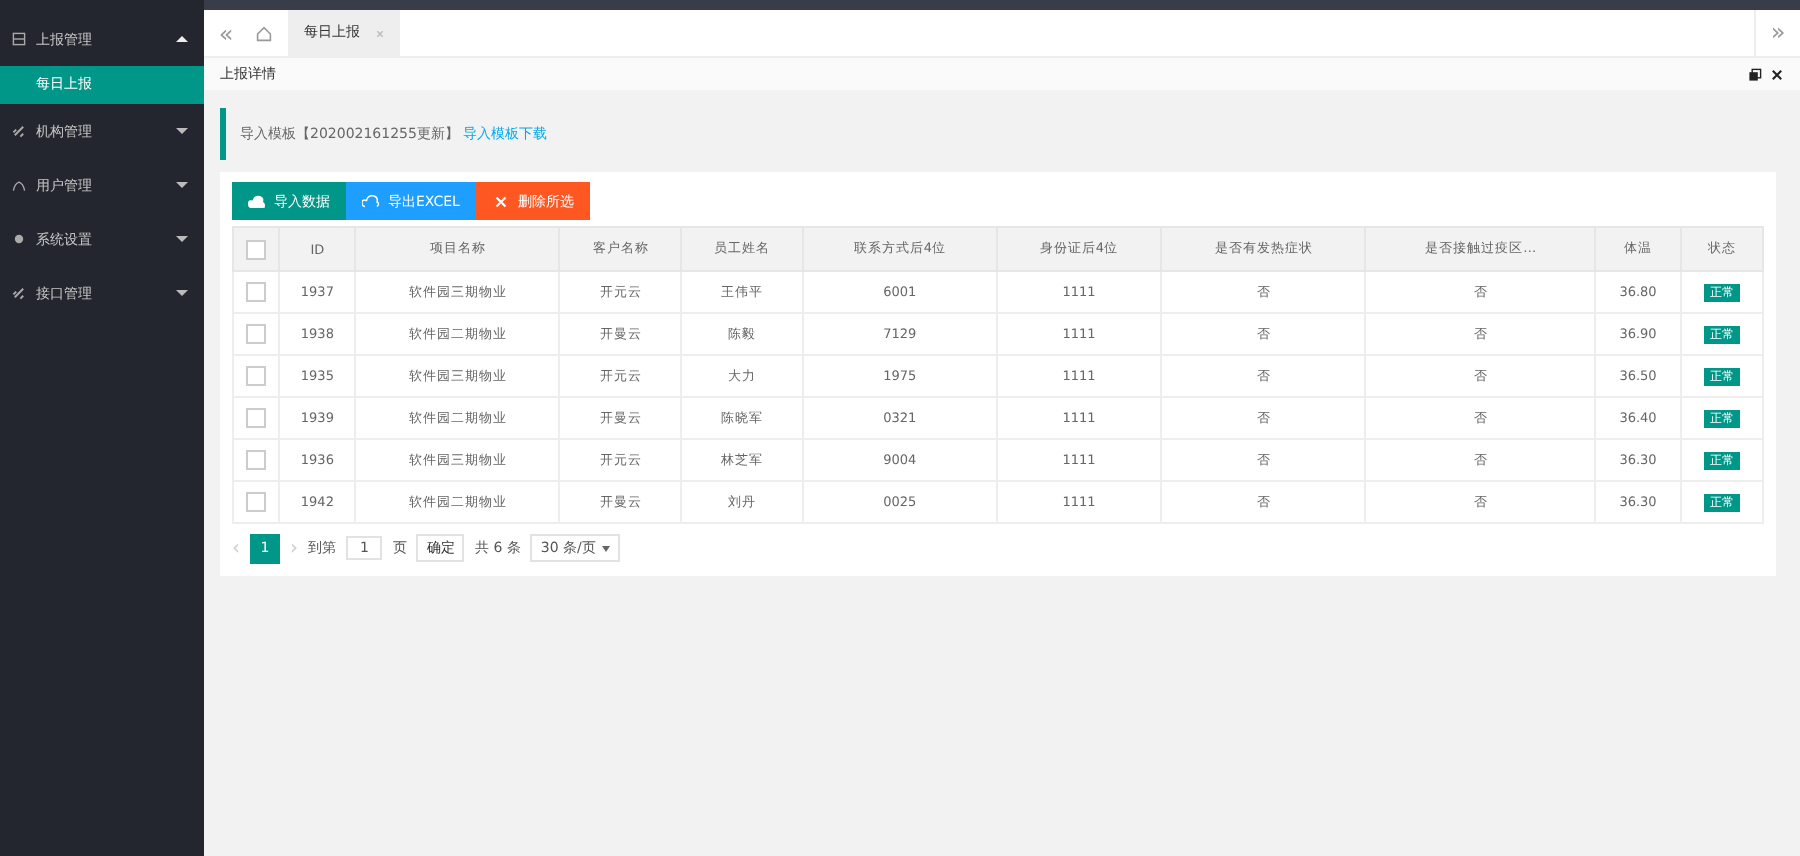 The width and height of the screenshot is (1800, 856). What do you see at coordinates (256, 249) in the screenshot?
I see `select-all-checkbox` at bounding box center [256, 249].